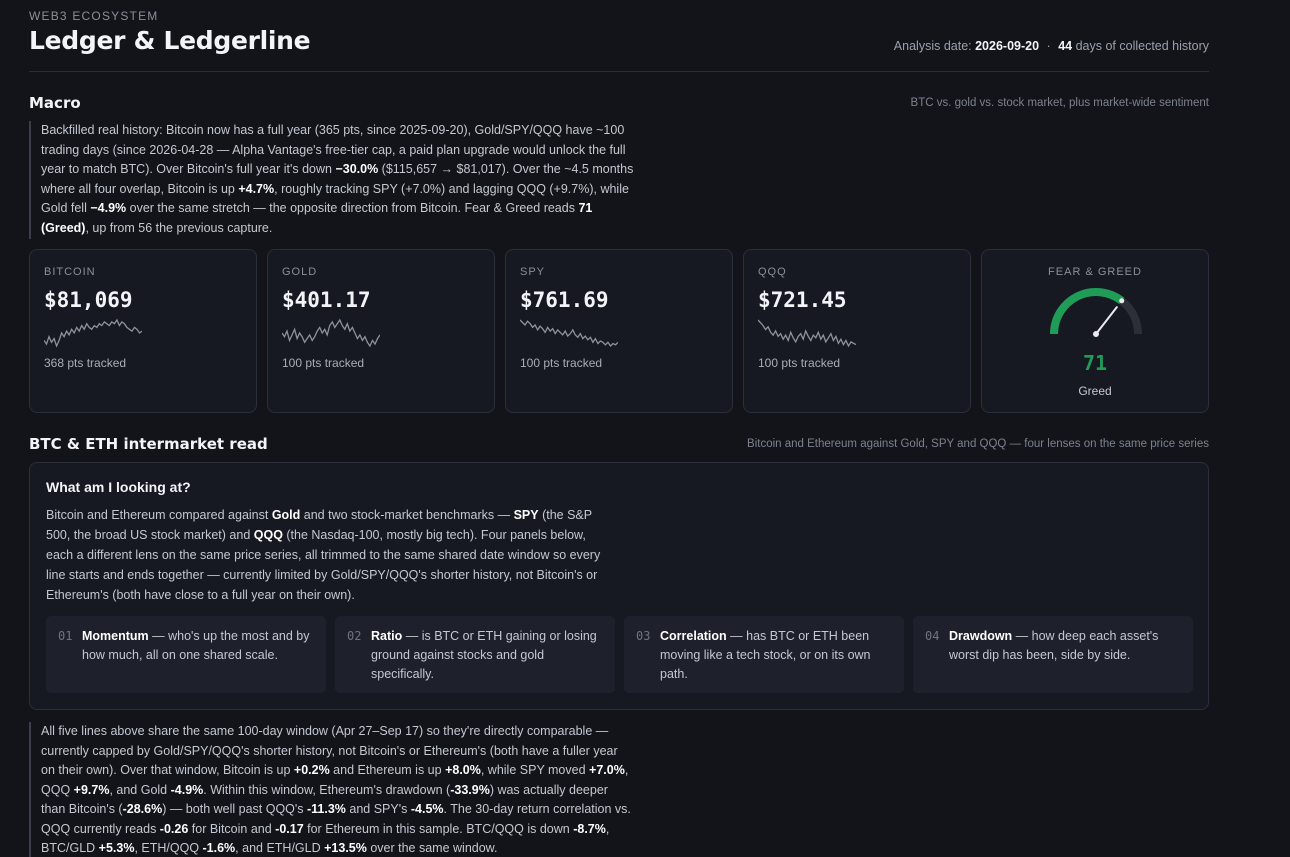  Describe the element at coordinates (1106, 320) in the screenshot. I see `gauge-needle` at that location.